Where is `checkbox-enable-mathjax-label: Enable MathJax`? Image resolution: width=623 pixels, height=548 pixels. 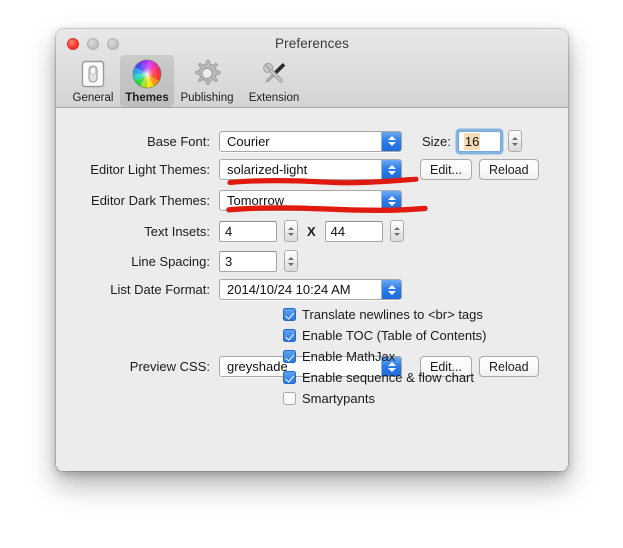 checkbox-enable-mathjax-label: Enable MathJax is located at coordinates (349, 356).